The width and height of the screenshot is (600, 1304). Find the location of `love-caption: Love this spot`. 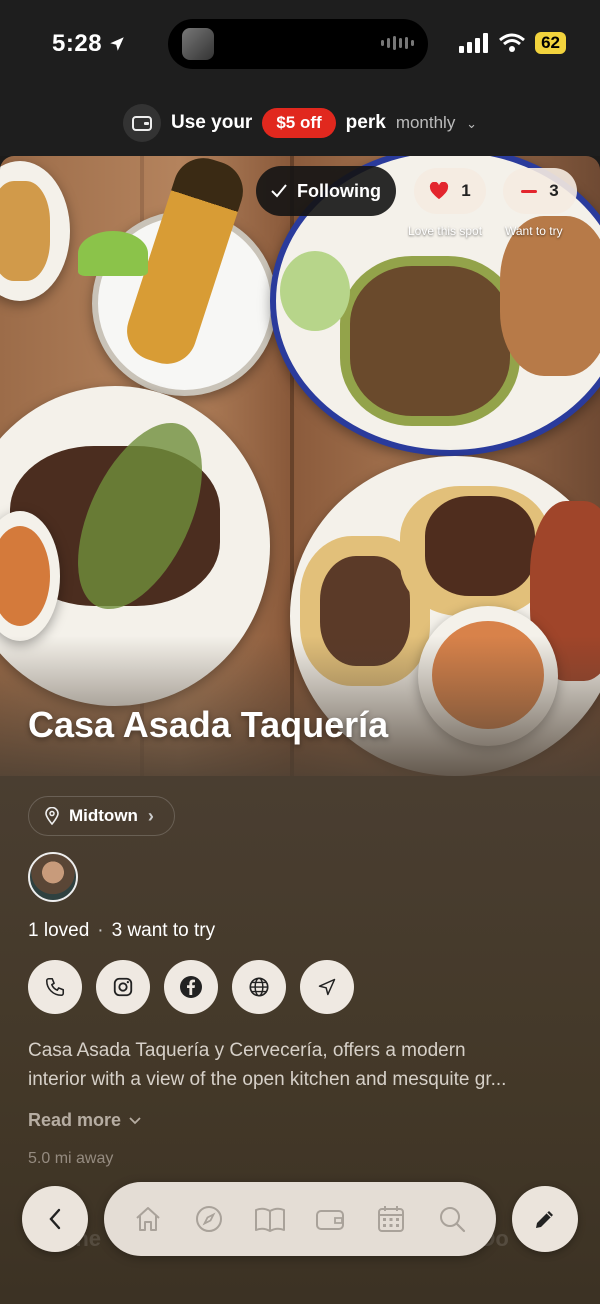

love-caption: Love this spot is located at coordinates (445, 231).